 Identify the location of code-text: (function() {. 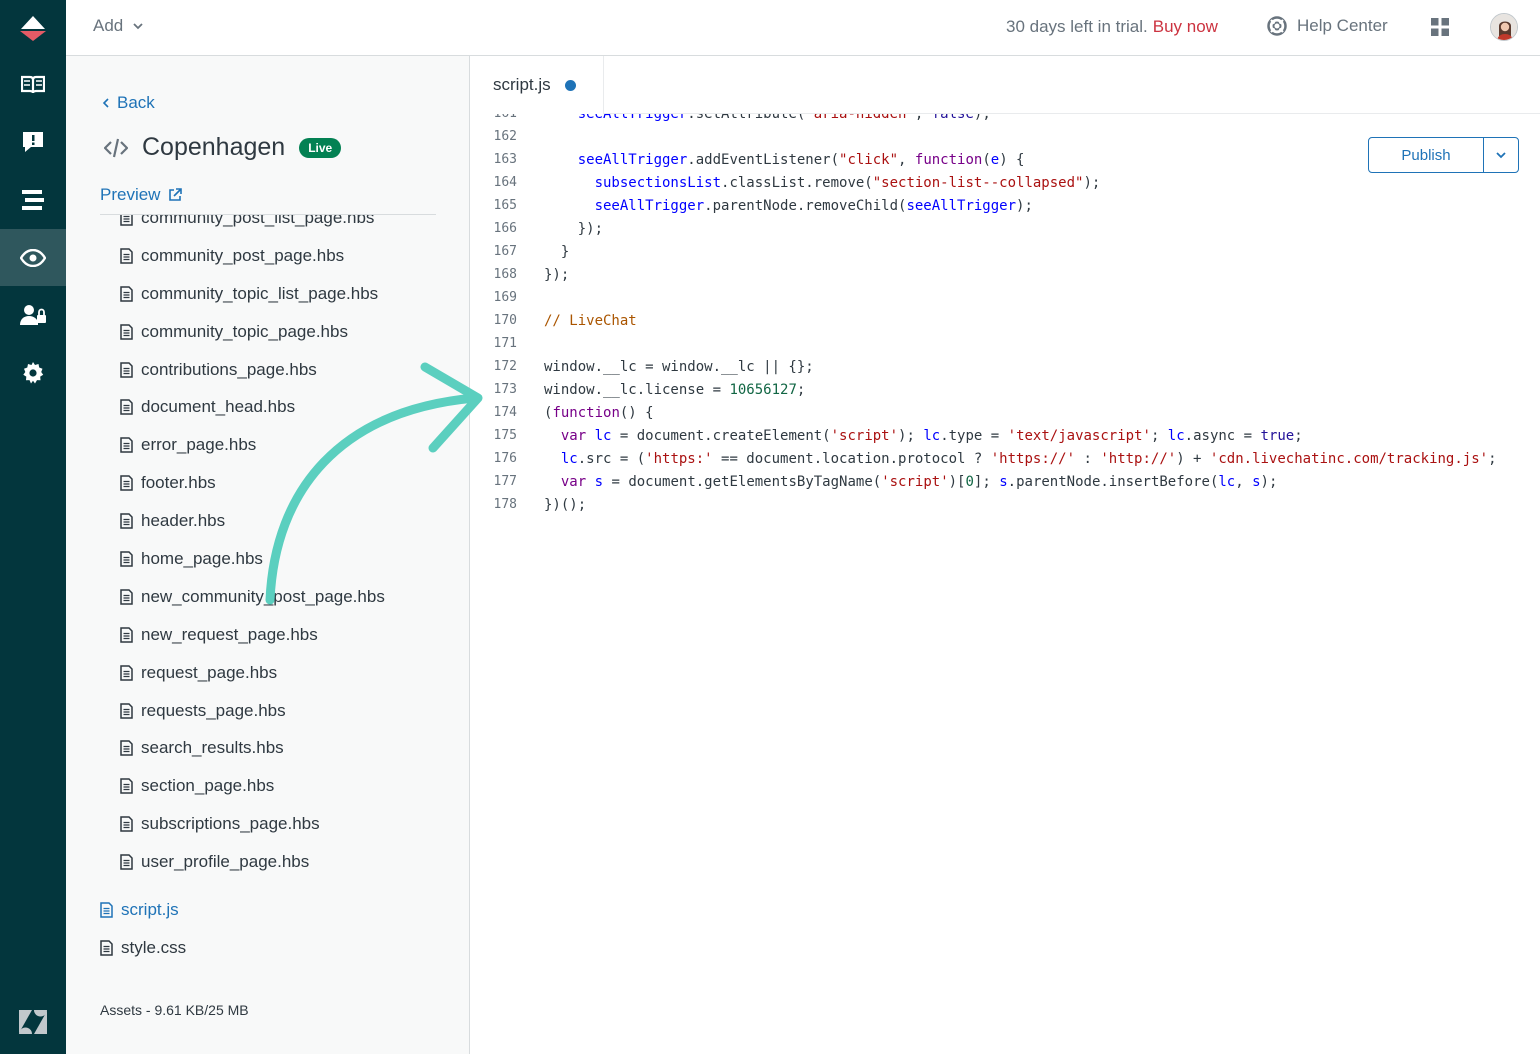
(599, 412).